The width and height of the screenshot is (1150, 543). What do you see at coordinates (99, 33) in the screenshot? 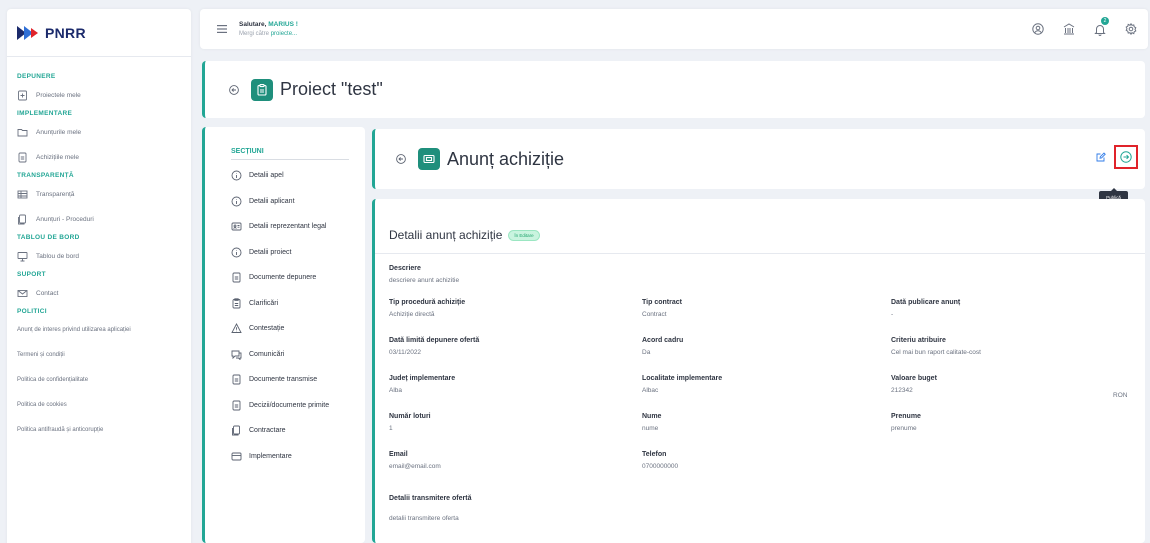
I see `logo: PNRR` at bounding box center [99, 33].